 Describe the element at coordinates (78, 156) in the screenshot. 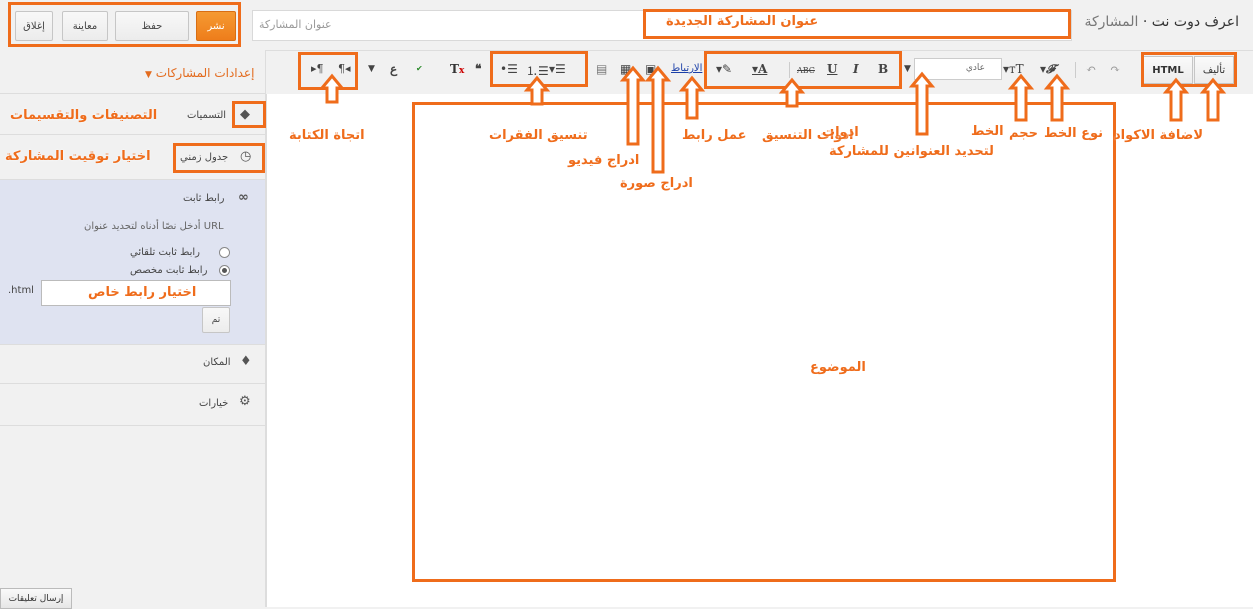

I see `annotation-post-timing: اختيار توقيت المشاركة` at that location.